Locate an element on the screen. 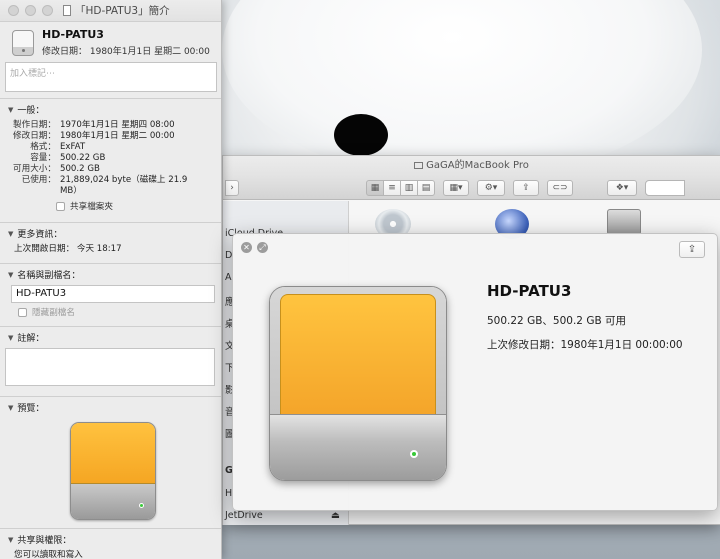 The width and height of the screenshot is (720, 559). sidebar-item-a: A is located at coordinates (228, 277).